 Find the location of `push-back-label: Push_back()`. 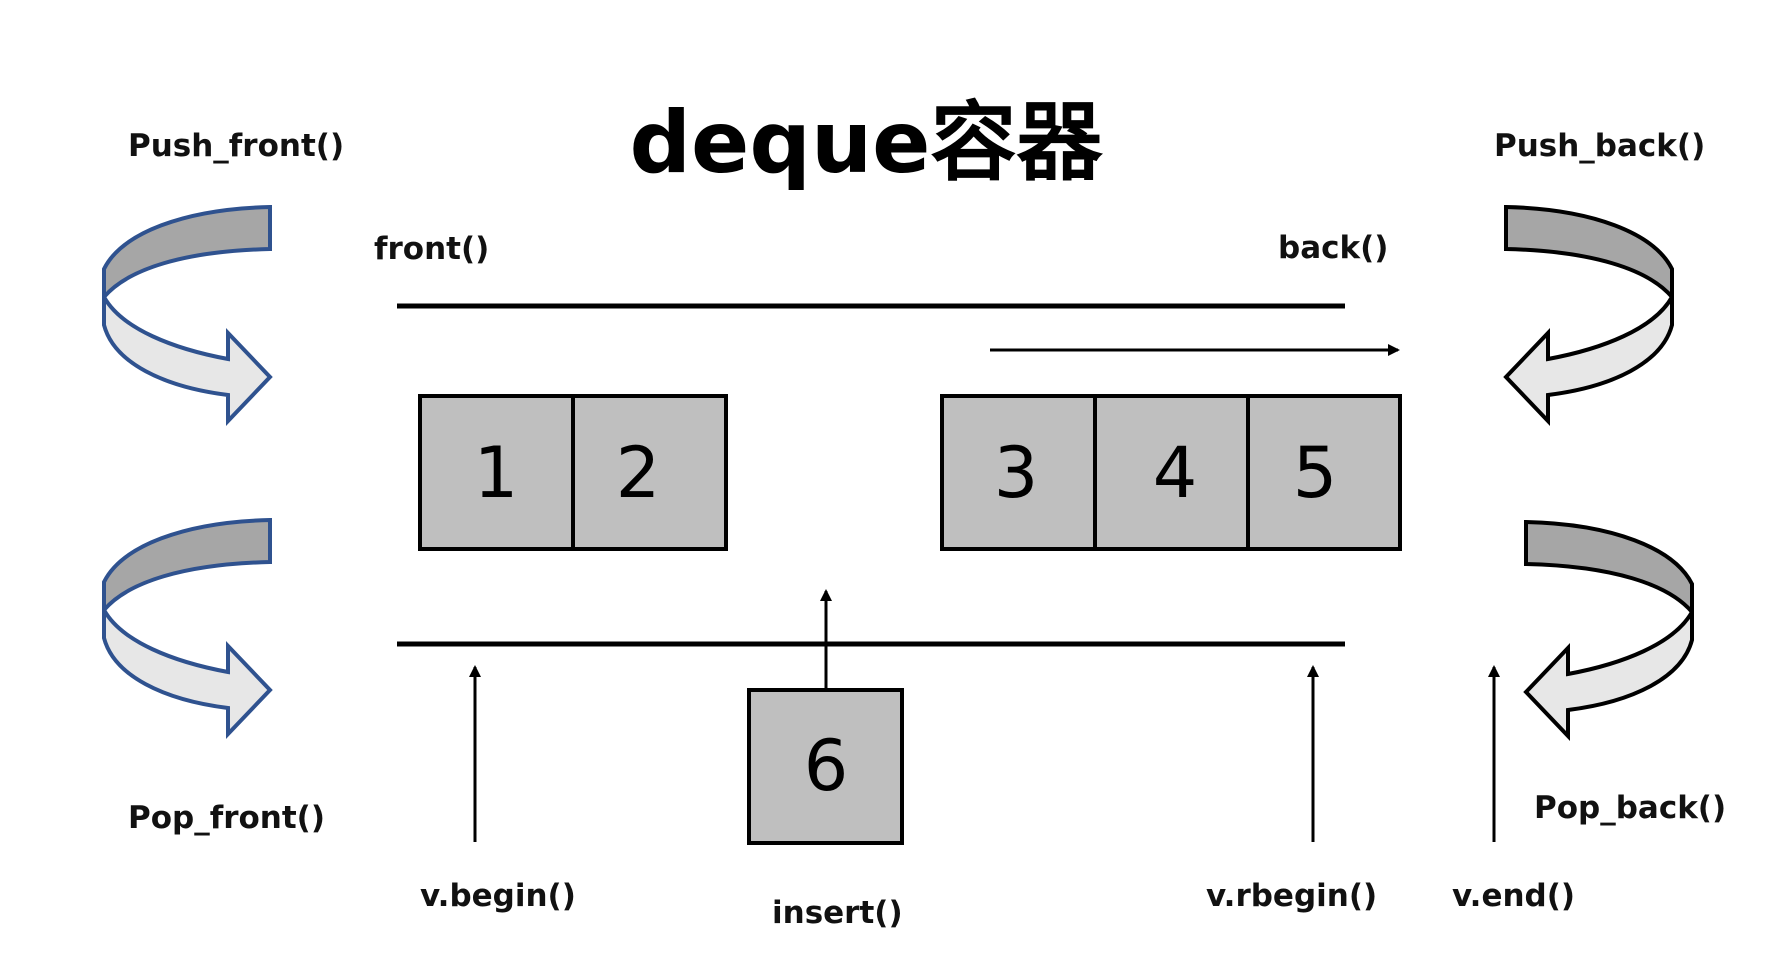

push-back-label: Push_back() is located at coordinates (1599, 146).